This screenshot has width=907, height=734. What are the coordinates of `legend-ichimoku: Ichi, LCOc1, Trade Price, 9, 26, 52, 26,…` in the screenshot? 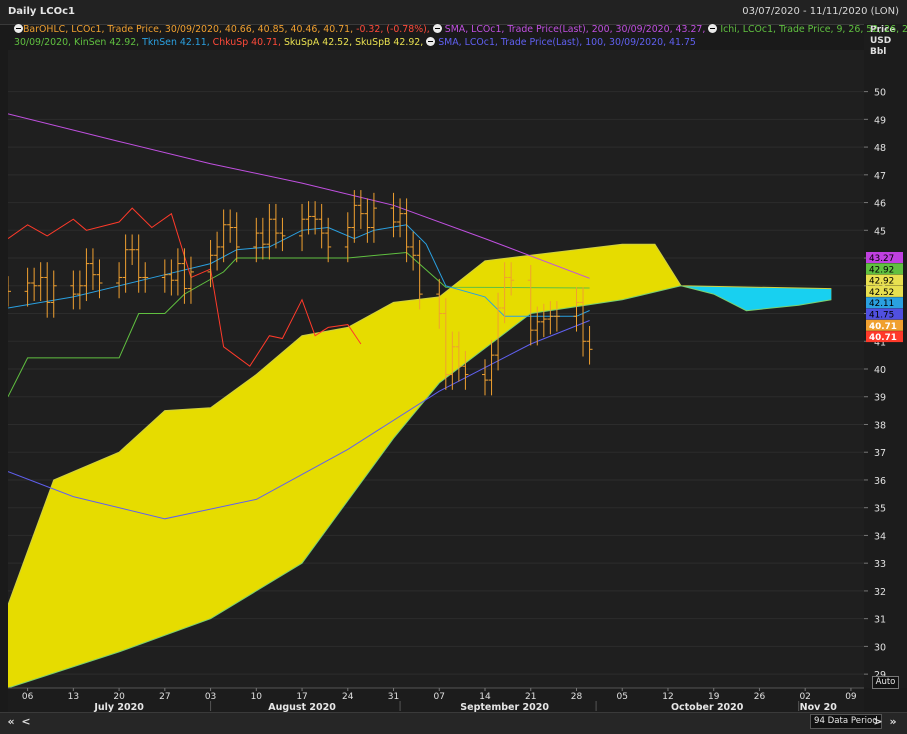 It's located at (812, 29).